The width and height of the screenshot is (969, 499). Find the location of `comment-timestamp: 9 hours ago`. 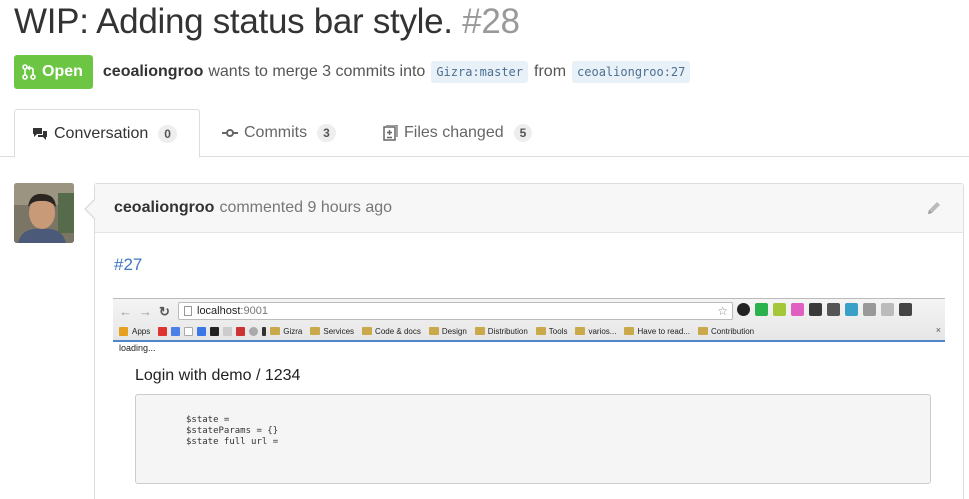

comment-timestamp: 9 hours ago is located at coordinates (350, 208).